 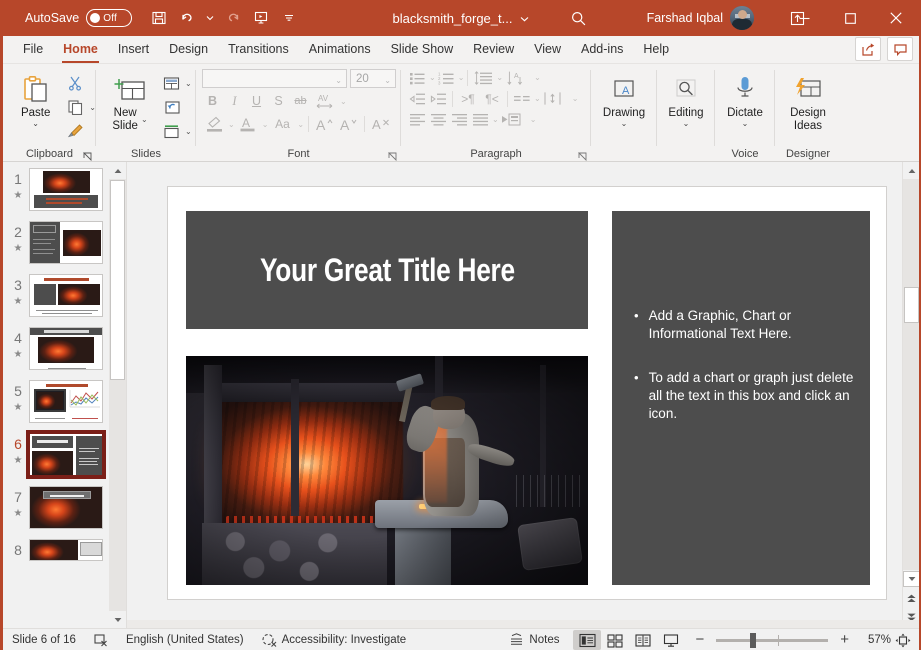 I want to click on clear-all-formatting-button: A, so click(x=381, y=124).